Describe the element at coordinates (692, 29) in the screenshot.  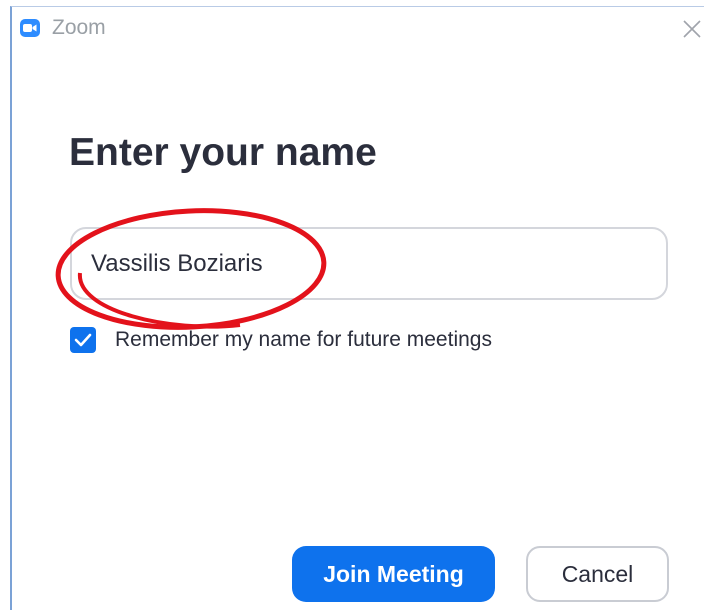
I see `close-icon` at that location.